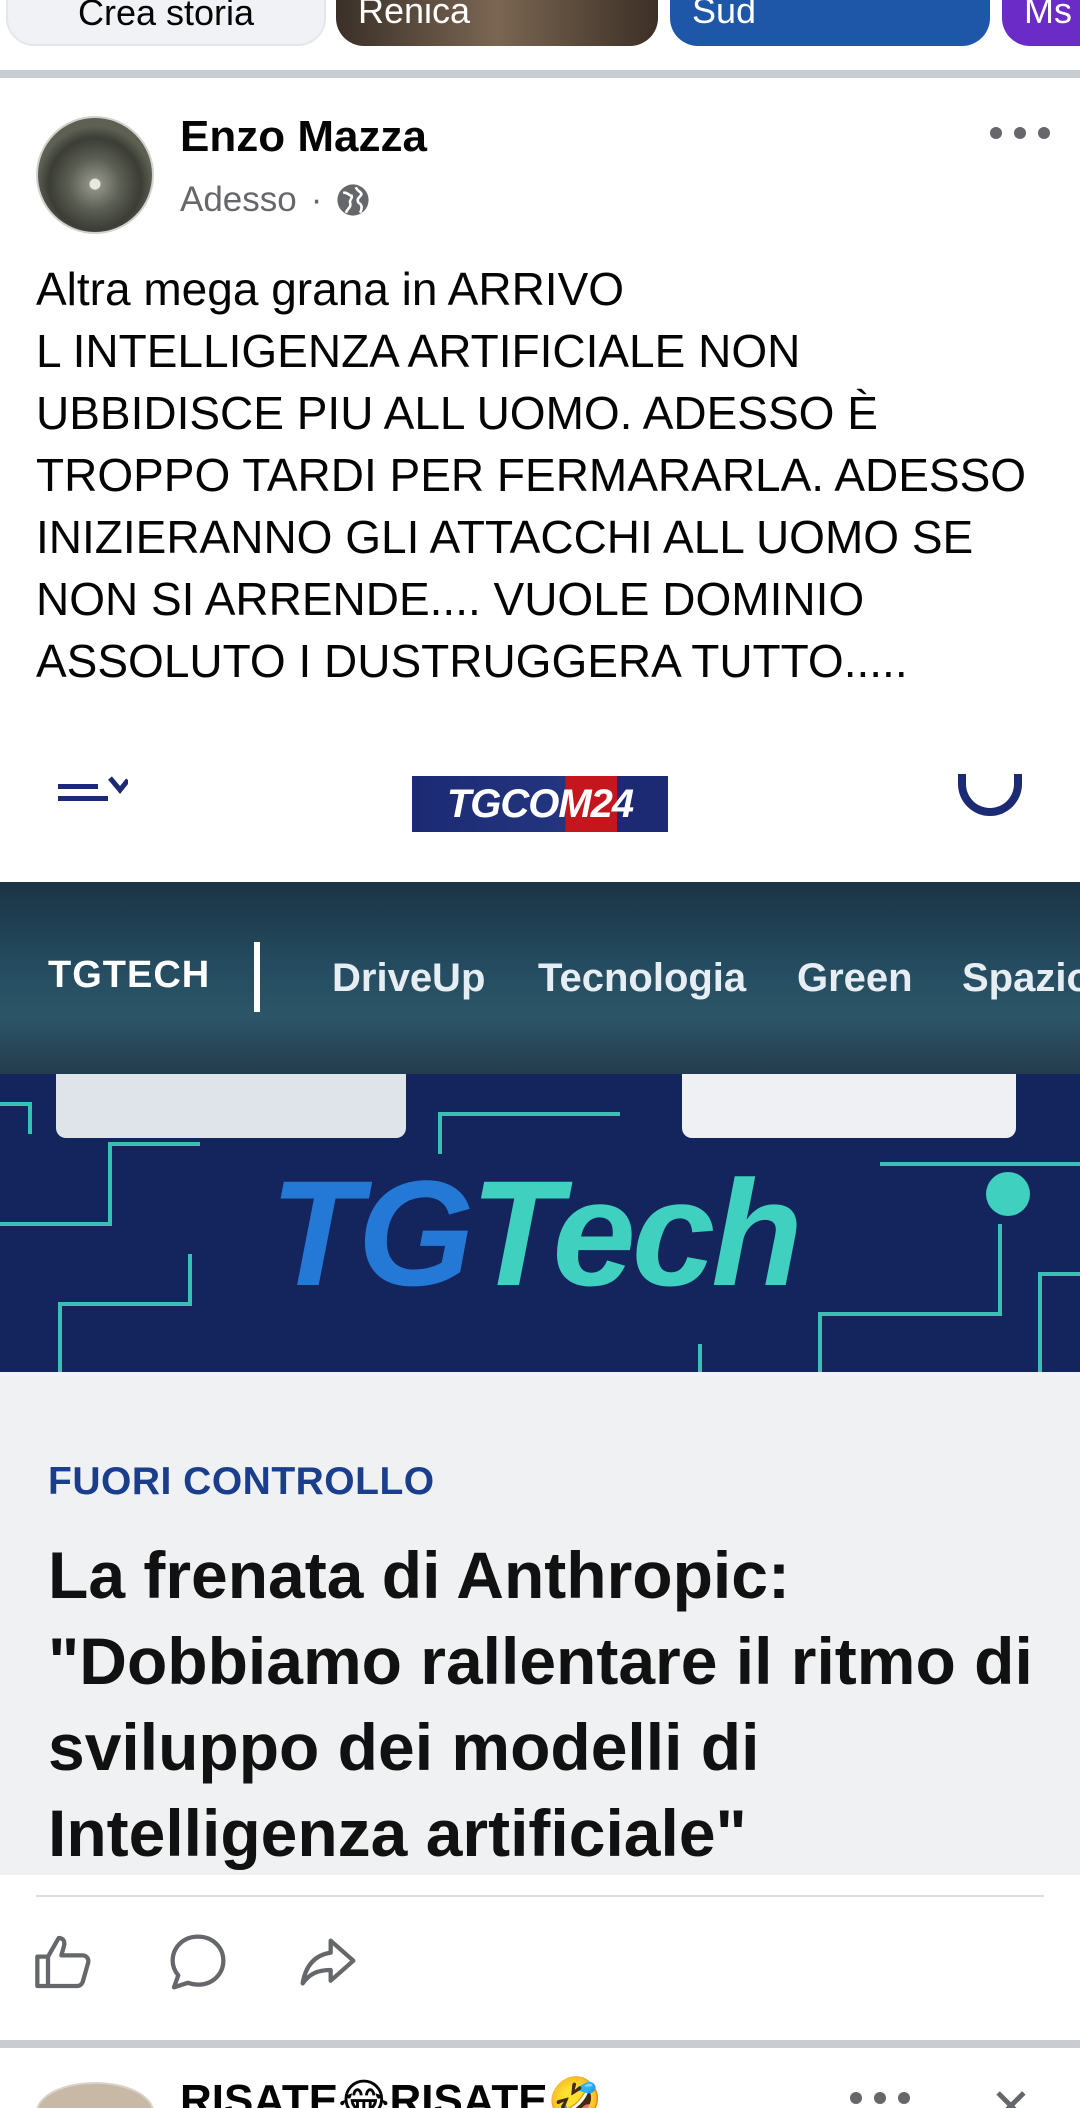 The image size is (1080, 2108). What do you see at coordinates (64, 1962) in the screenshot?
I see `like-icon` at bounding box center [64, 1962].